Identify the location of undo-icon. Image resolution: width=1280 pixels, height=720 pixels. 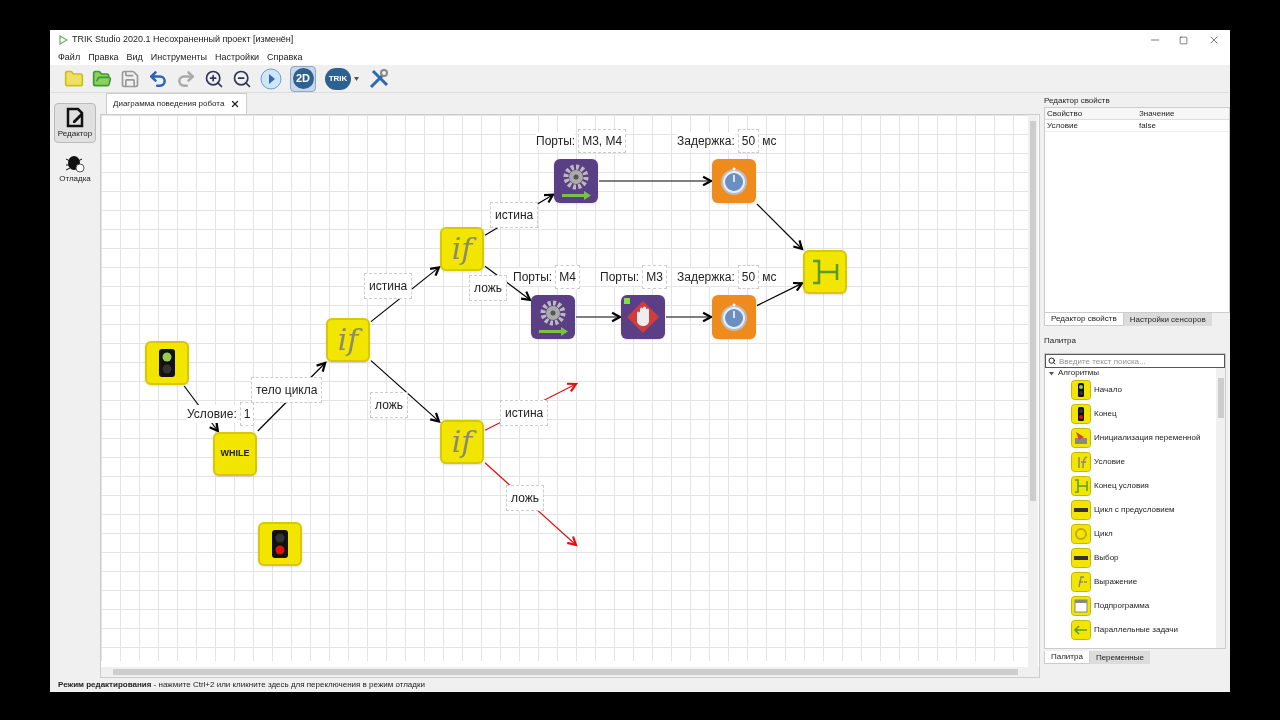
(158, 78).